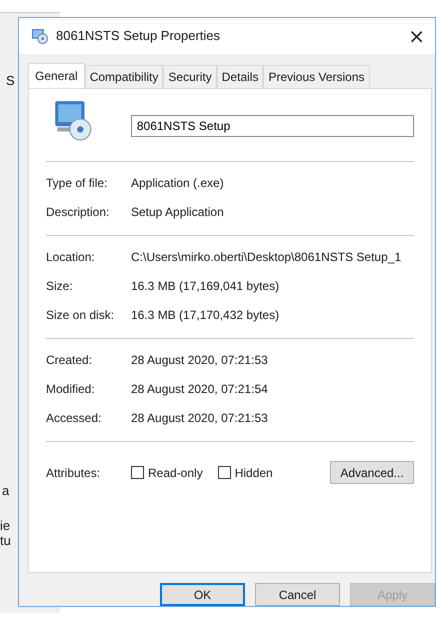 The height and width of the screenshot is (617, 443). Describe the element at coordinates (167, 473) in the screenshot. I see `checkbox: Read-only` at that location.